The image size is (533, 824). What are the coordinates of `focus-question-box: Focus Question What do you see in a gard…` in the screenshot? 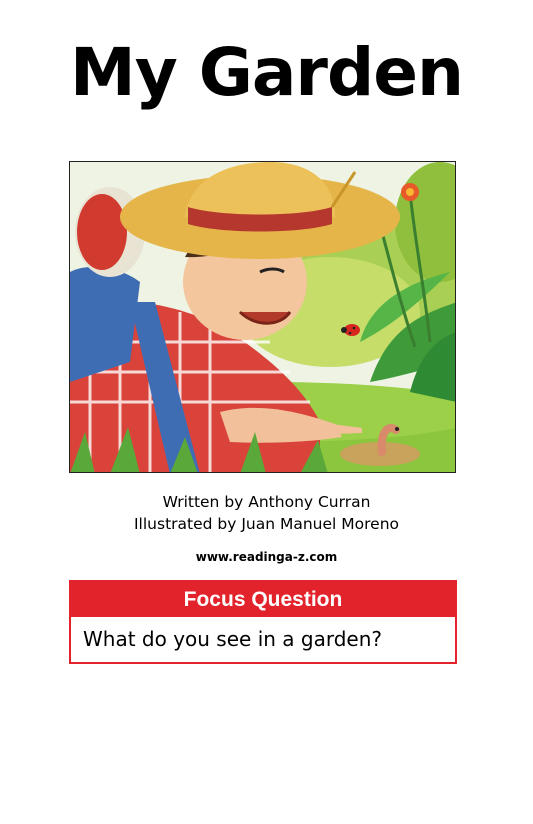 It's located at (263, 622).